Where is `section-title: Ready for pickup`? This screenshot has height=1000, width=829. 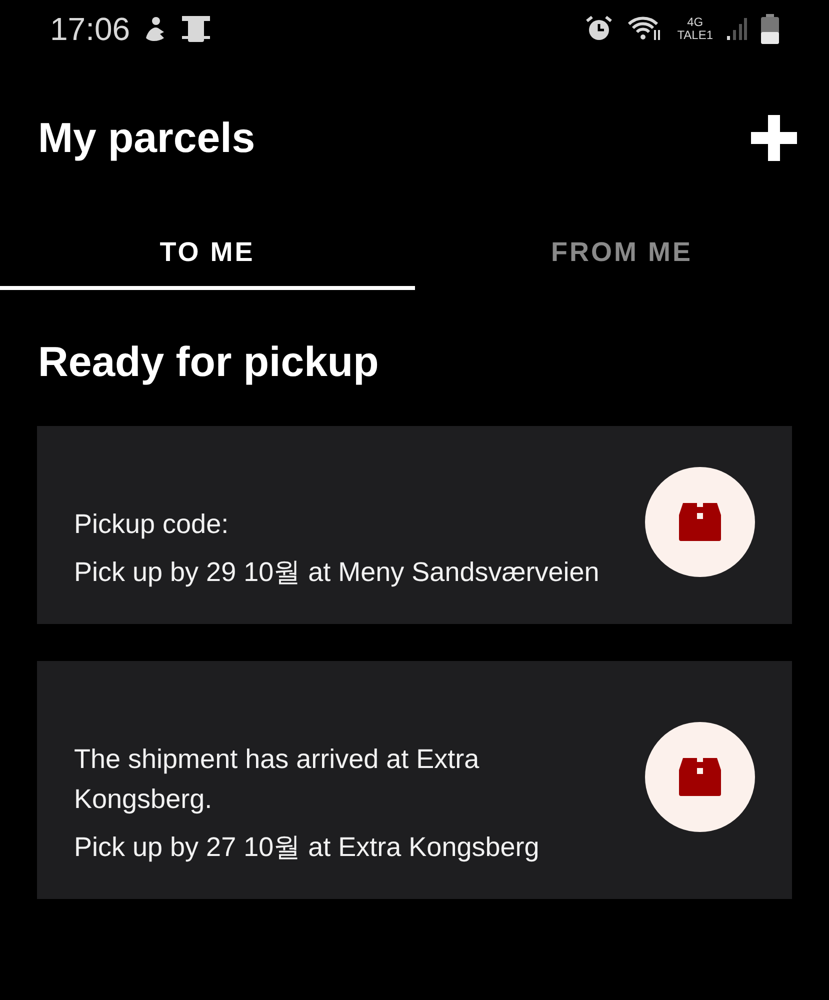 section-title: Ready for pickup is located at coordinates (209, 362).